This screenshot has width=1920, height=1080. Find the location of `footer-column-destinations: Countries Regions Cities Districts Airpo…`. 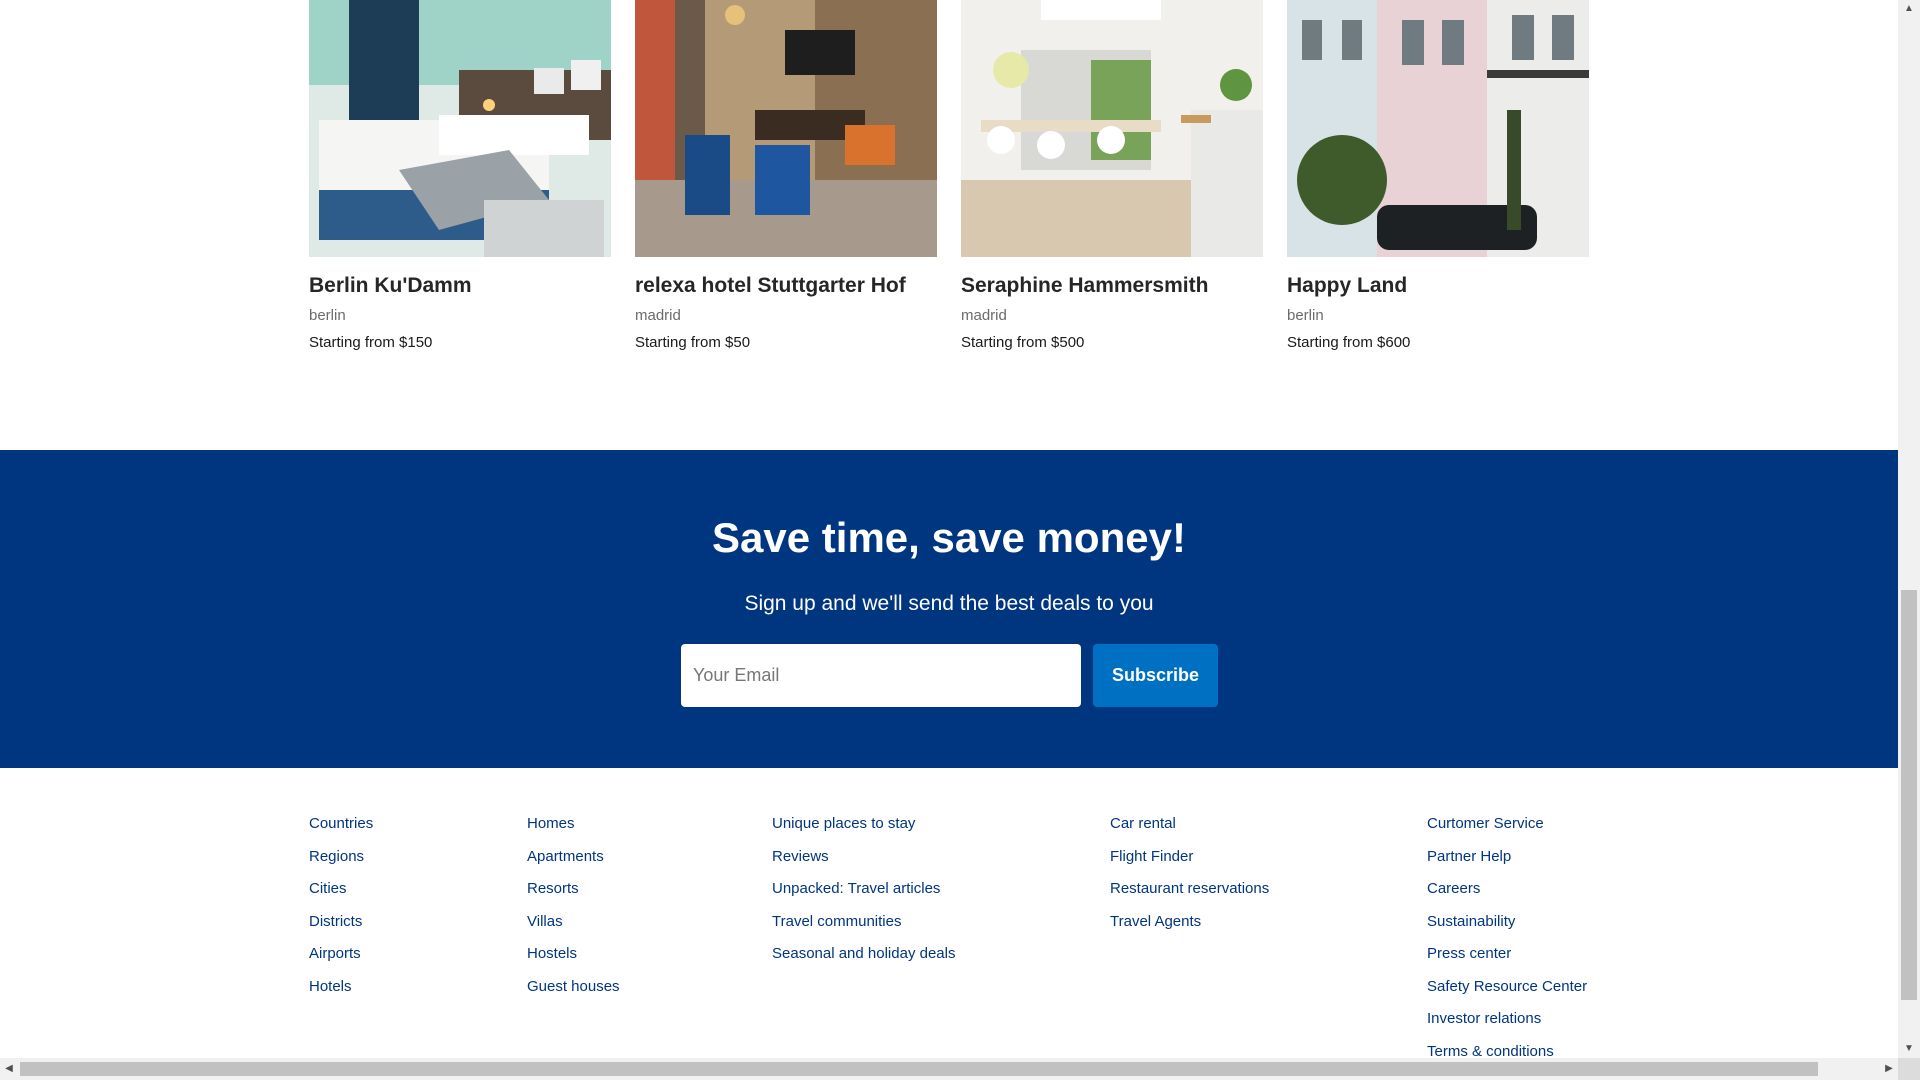

footer-column-destinations: Countries Regions Cities Districts Airpo… is located at coordinates (341, 905).